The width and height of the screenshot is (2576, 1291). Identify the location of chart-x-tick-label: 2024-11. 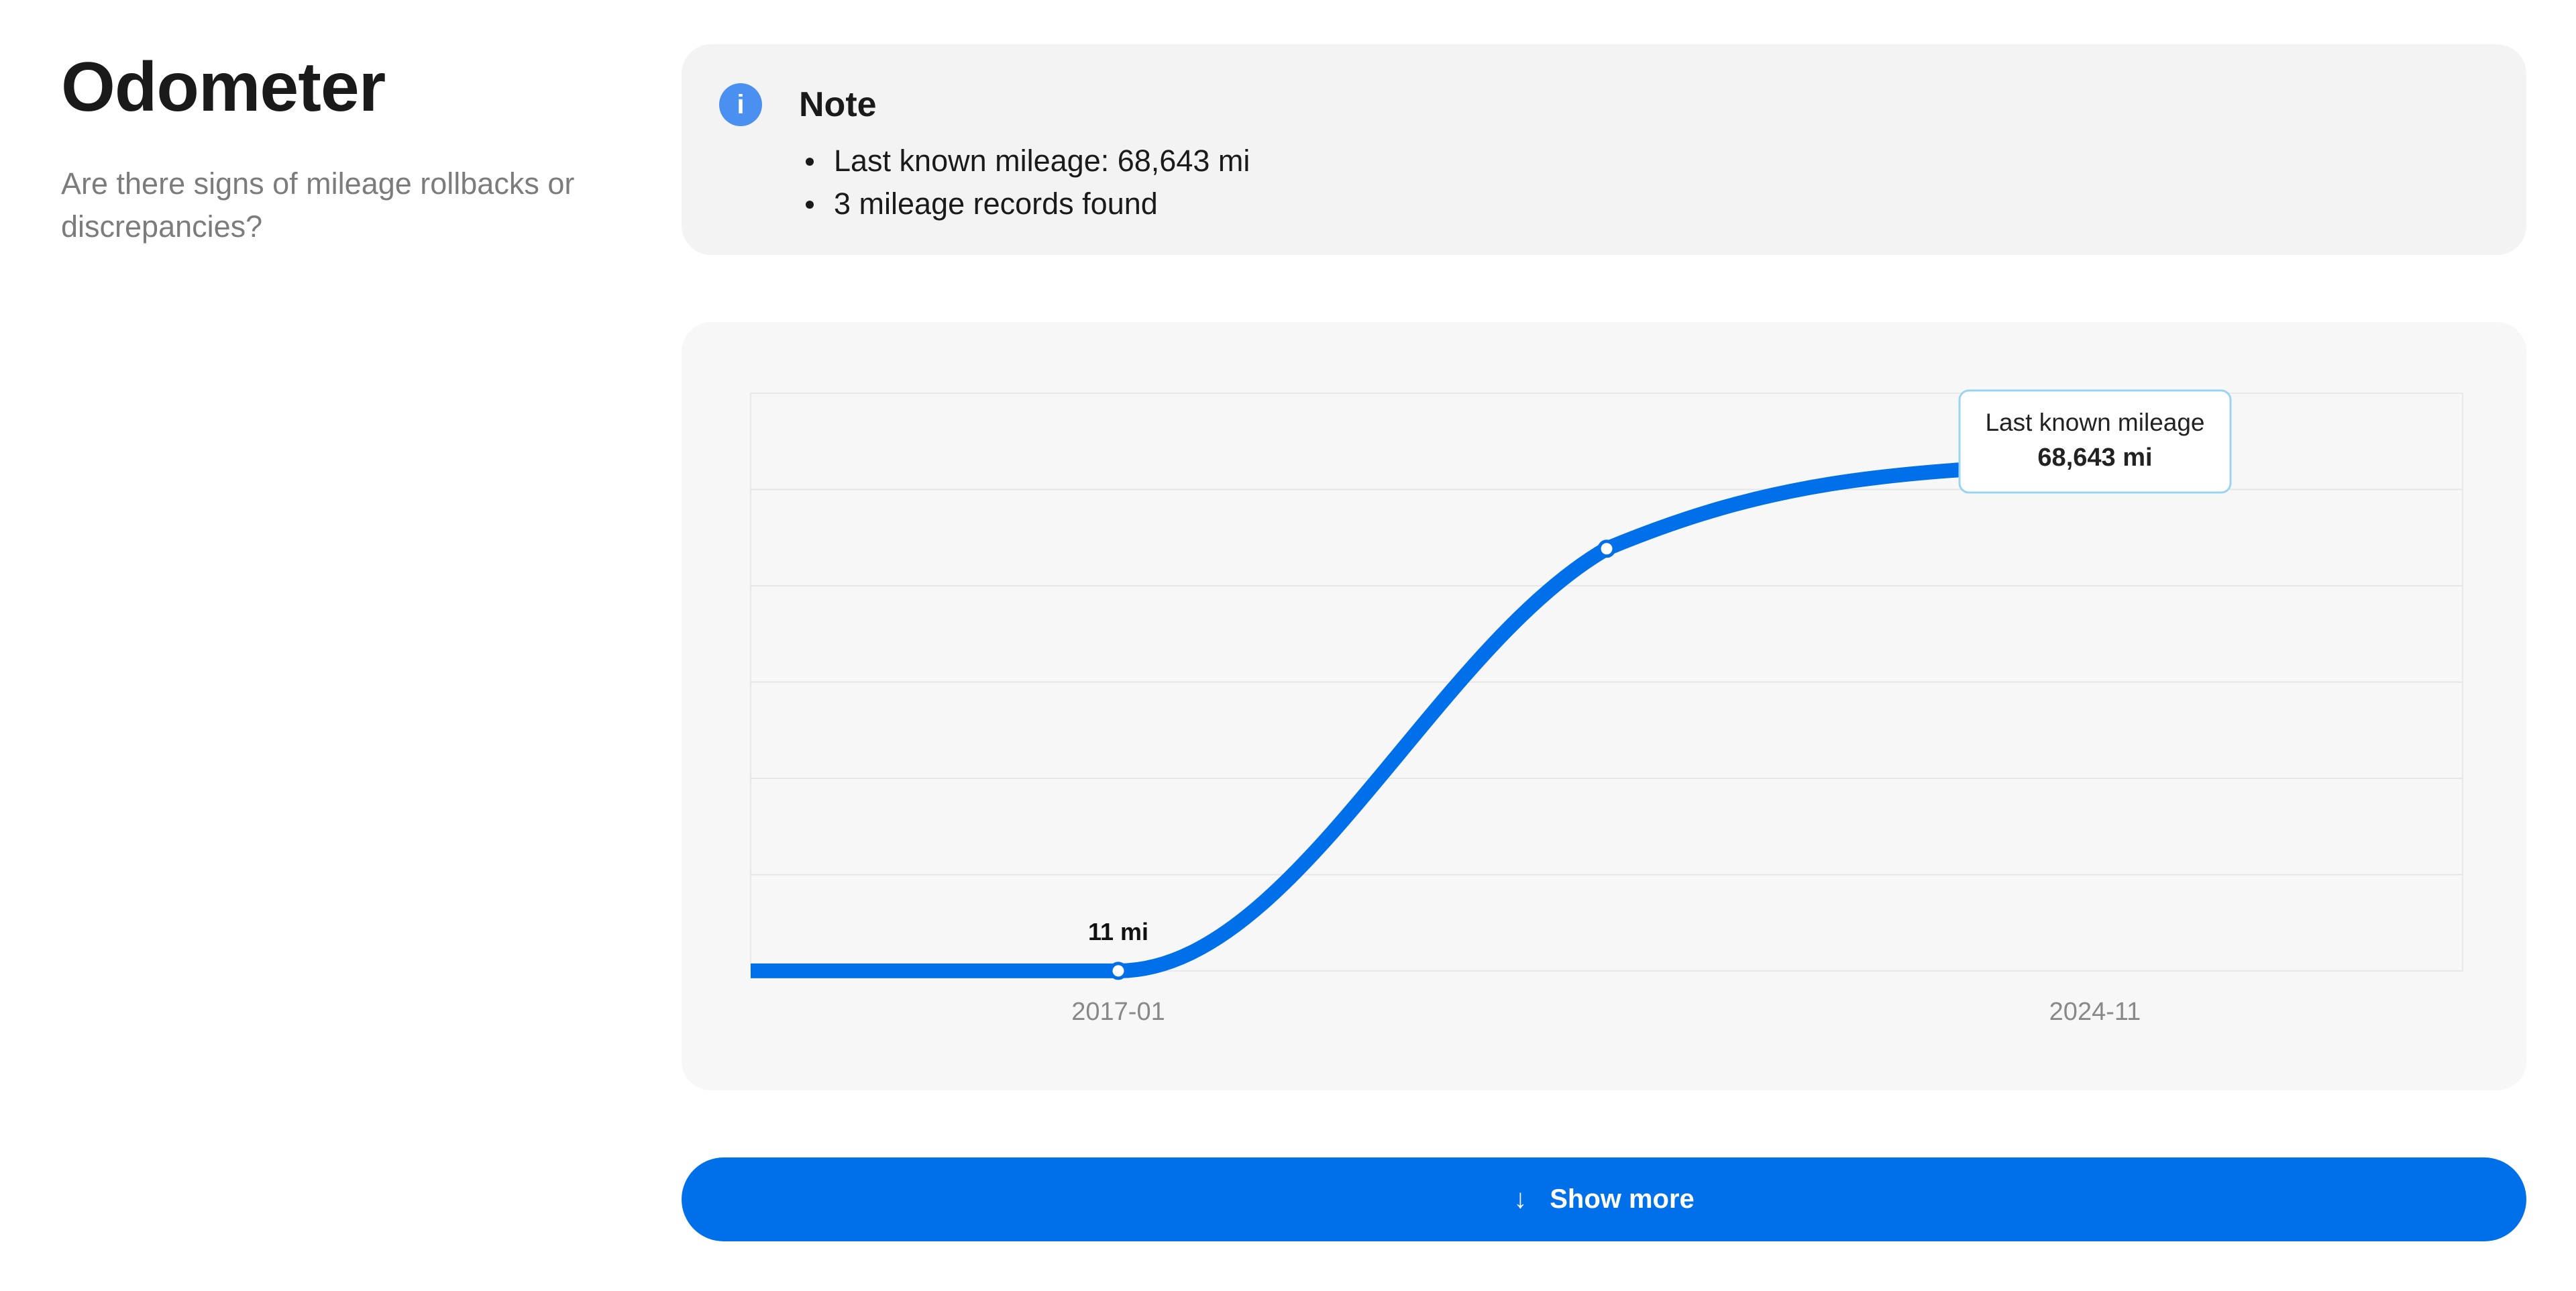
(2095, 1012).